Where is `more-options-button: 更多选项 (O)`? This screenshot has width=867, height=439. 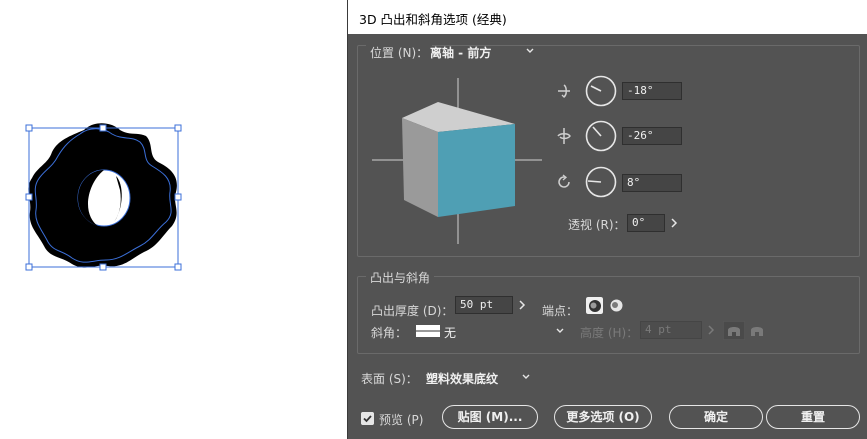 more-options-button: 更多选项 (O) is located at coordinates (603, 417).